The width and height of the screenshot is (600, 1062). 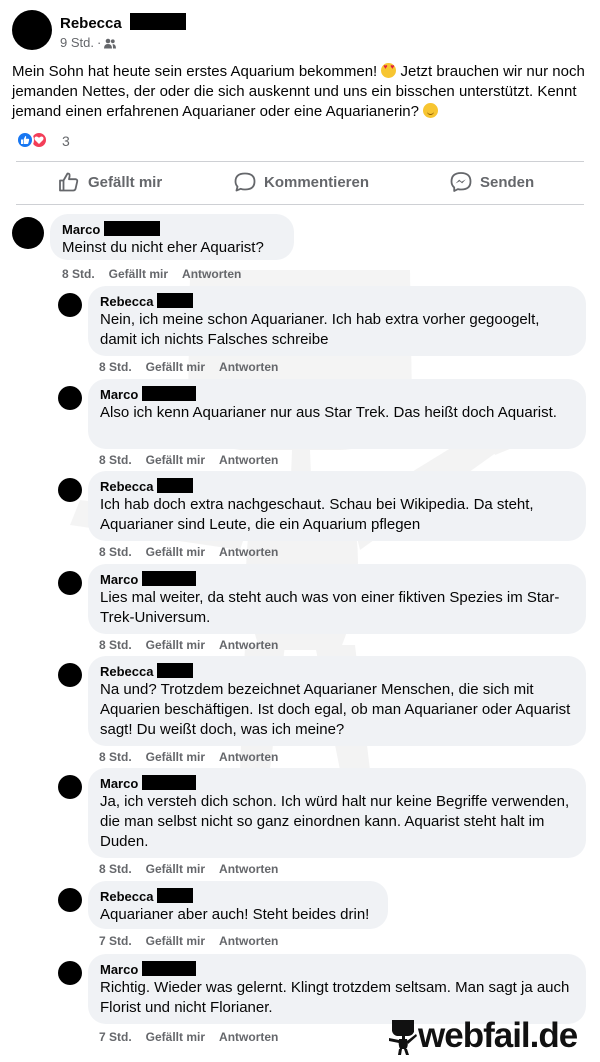 What do you see at coordinates (110, 44) in the screenshot?
I see `people-icon` at bounding box center [110, 44].